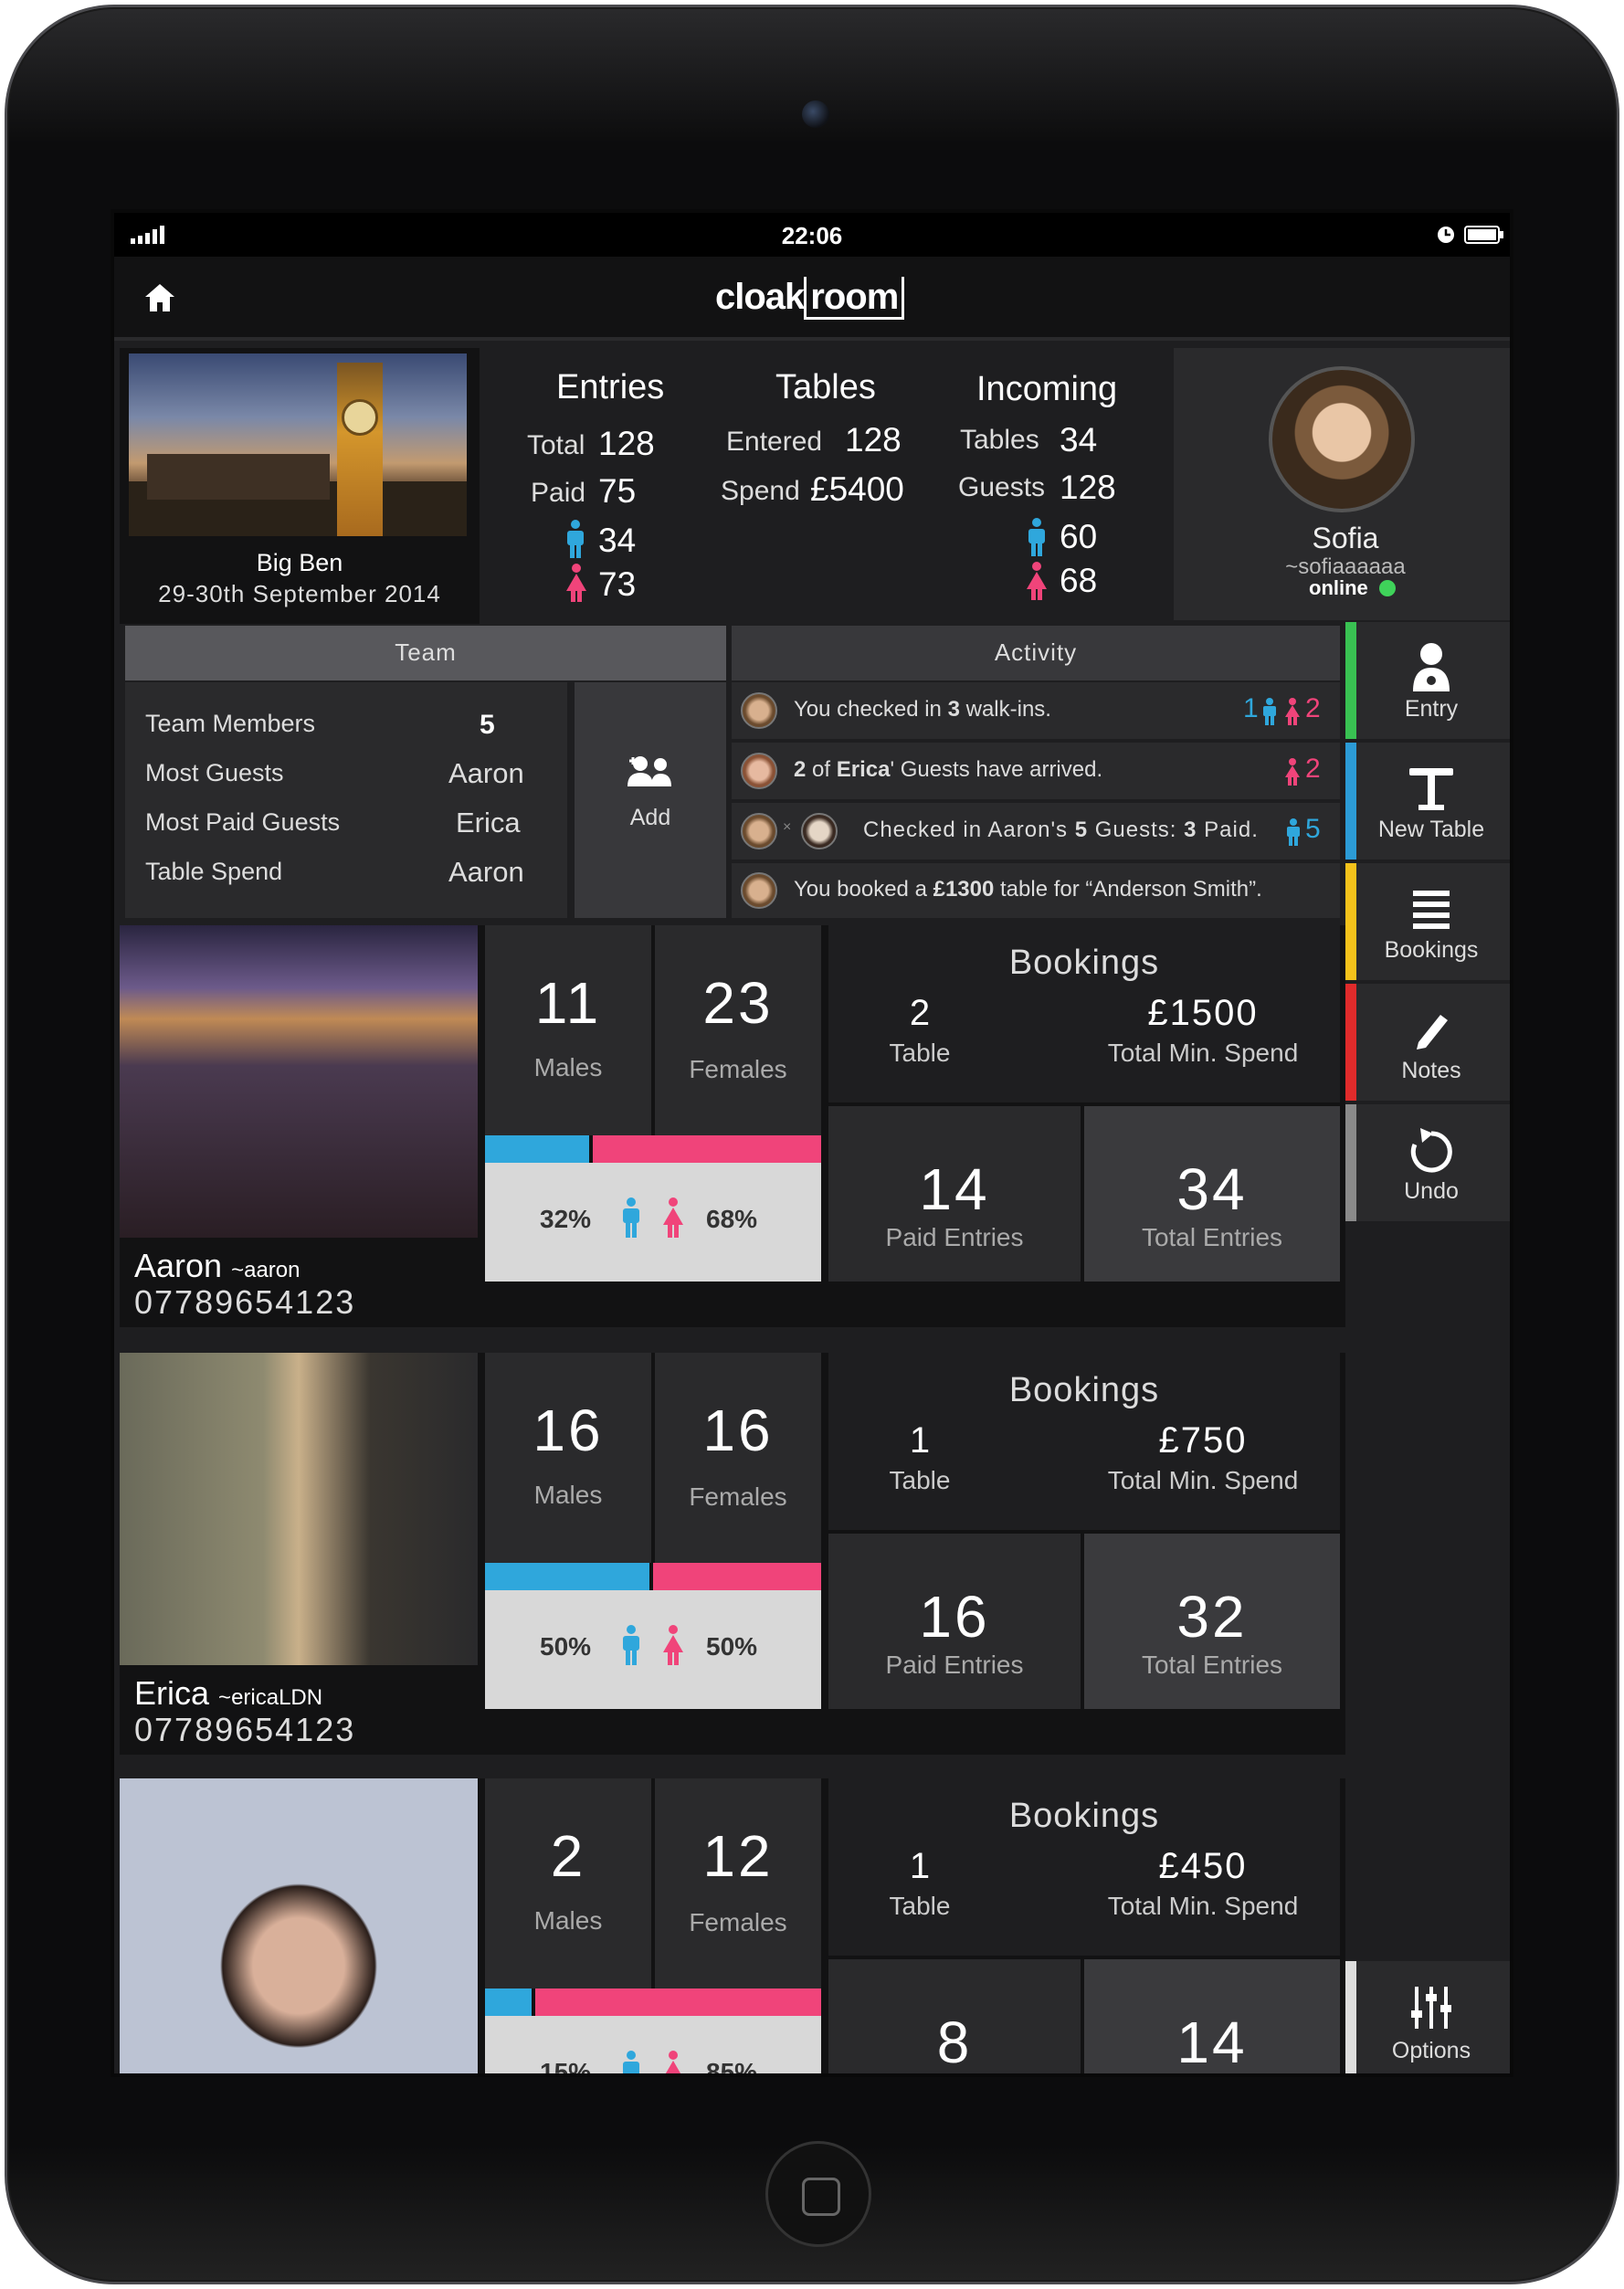  I want to click on bookings-box: Bookings 2 Table £1500 Total Min. Spend, so click(1084, 1013).